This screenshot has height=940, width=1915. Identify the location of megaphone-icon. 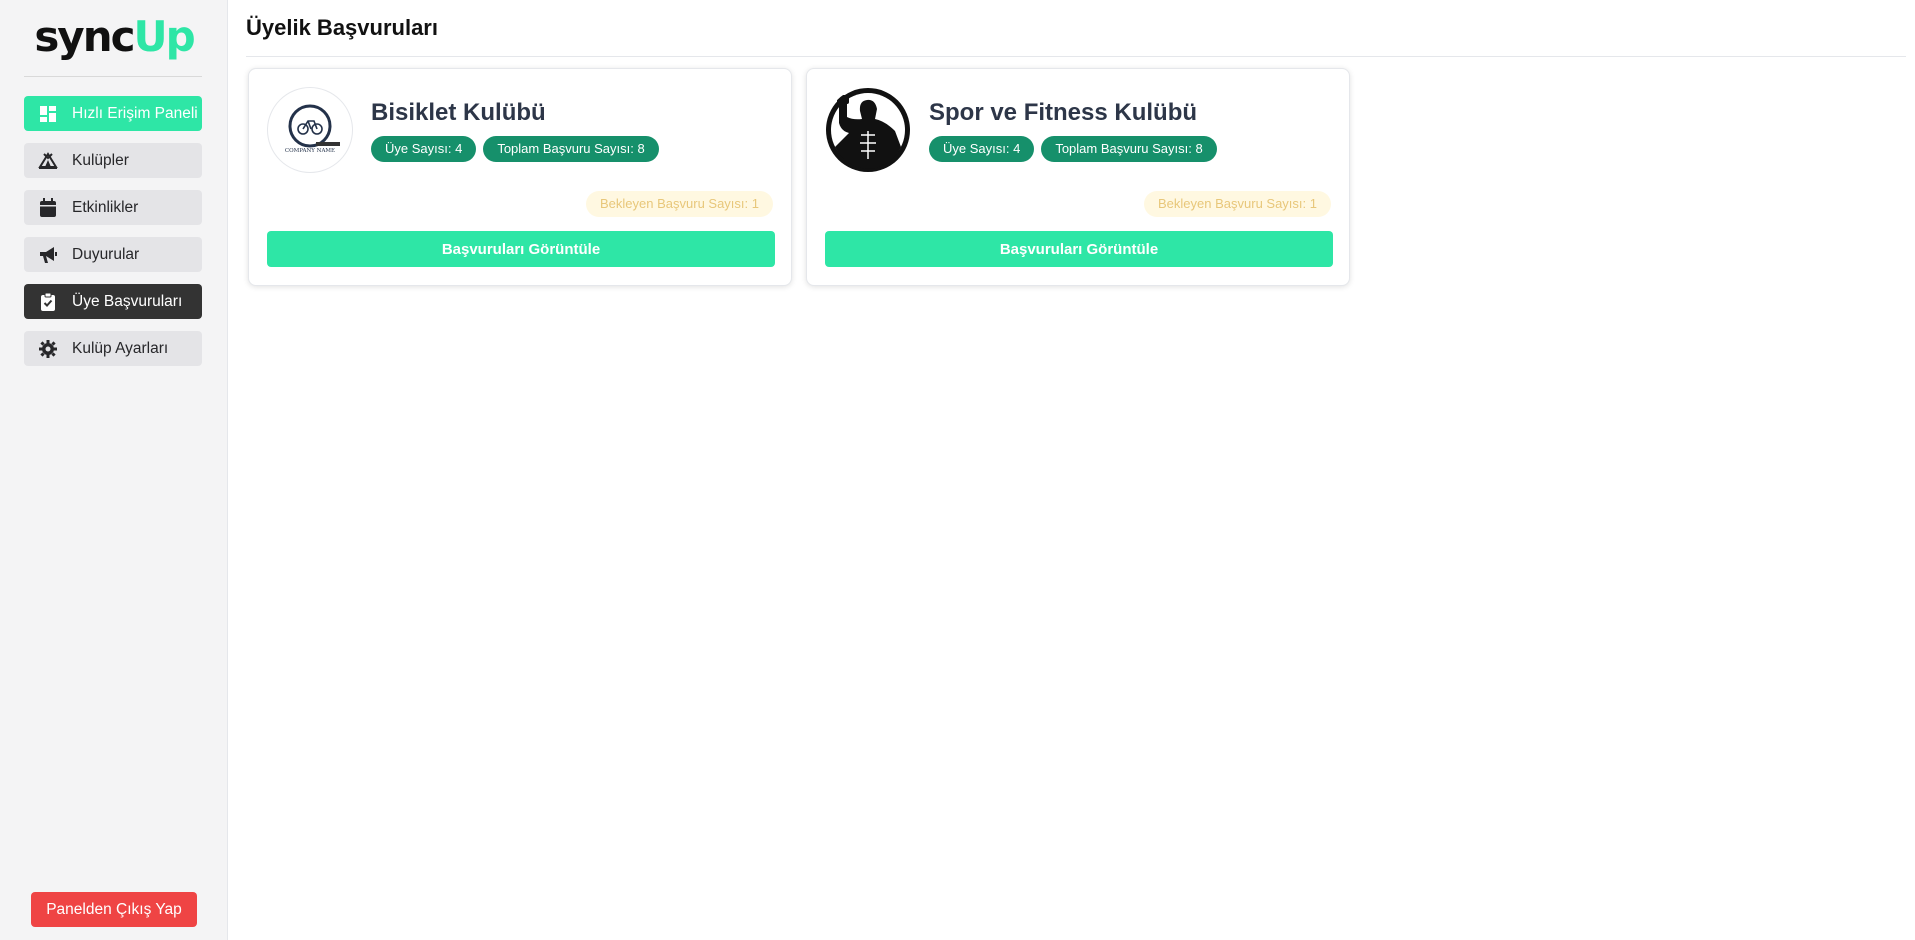
(48, 255).